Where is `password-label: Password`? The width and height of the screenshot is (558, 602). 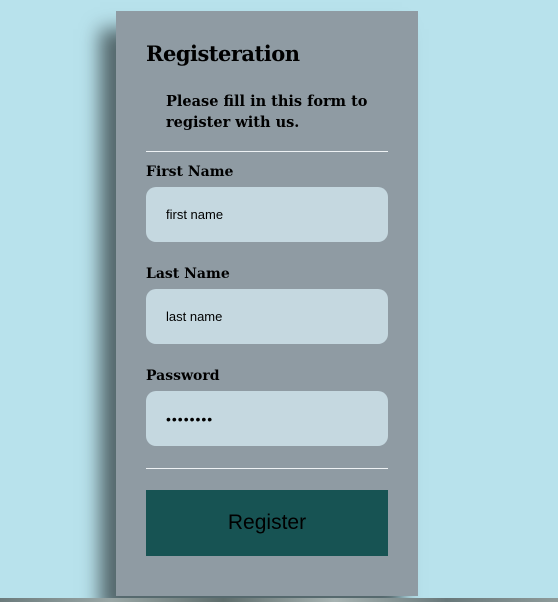 password-label: Password is located at coordinates (183, 376).